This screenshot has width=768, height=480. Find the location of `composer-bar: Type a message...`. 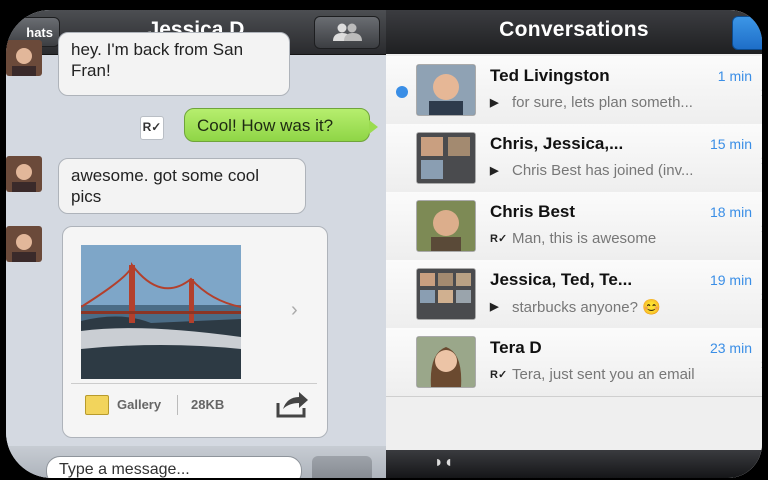

composer-bar: Type a message... is located at coordinates (196, 462).